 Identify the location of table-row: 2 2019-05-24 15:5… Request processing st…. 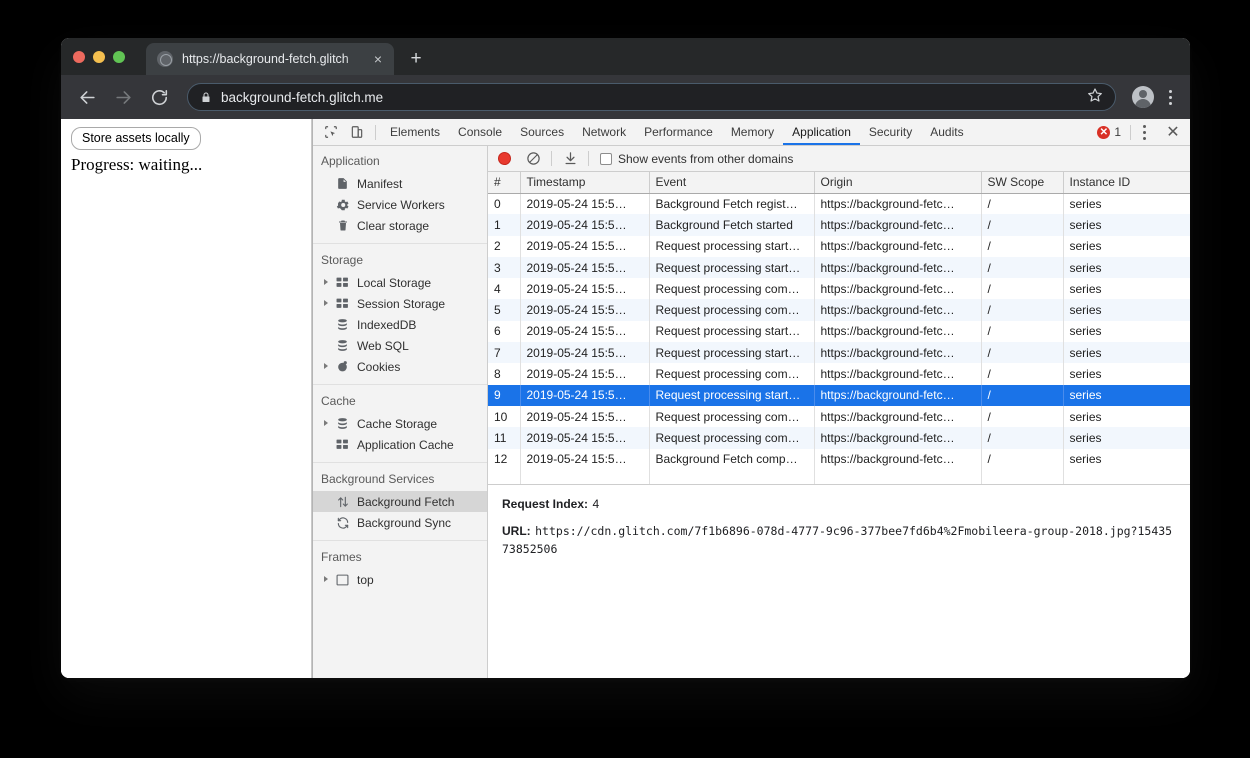
(839, 246).